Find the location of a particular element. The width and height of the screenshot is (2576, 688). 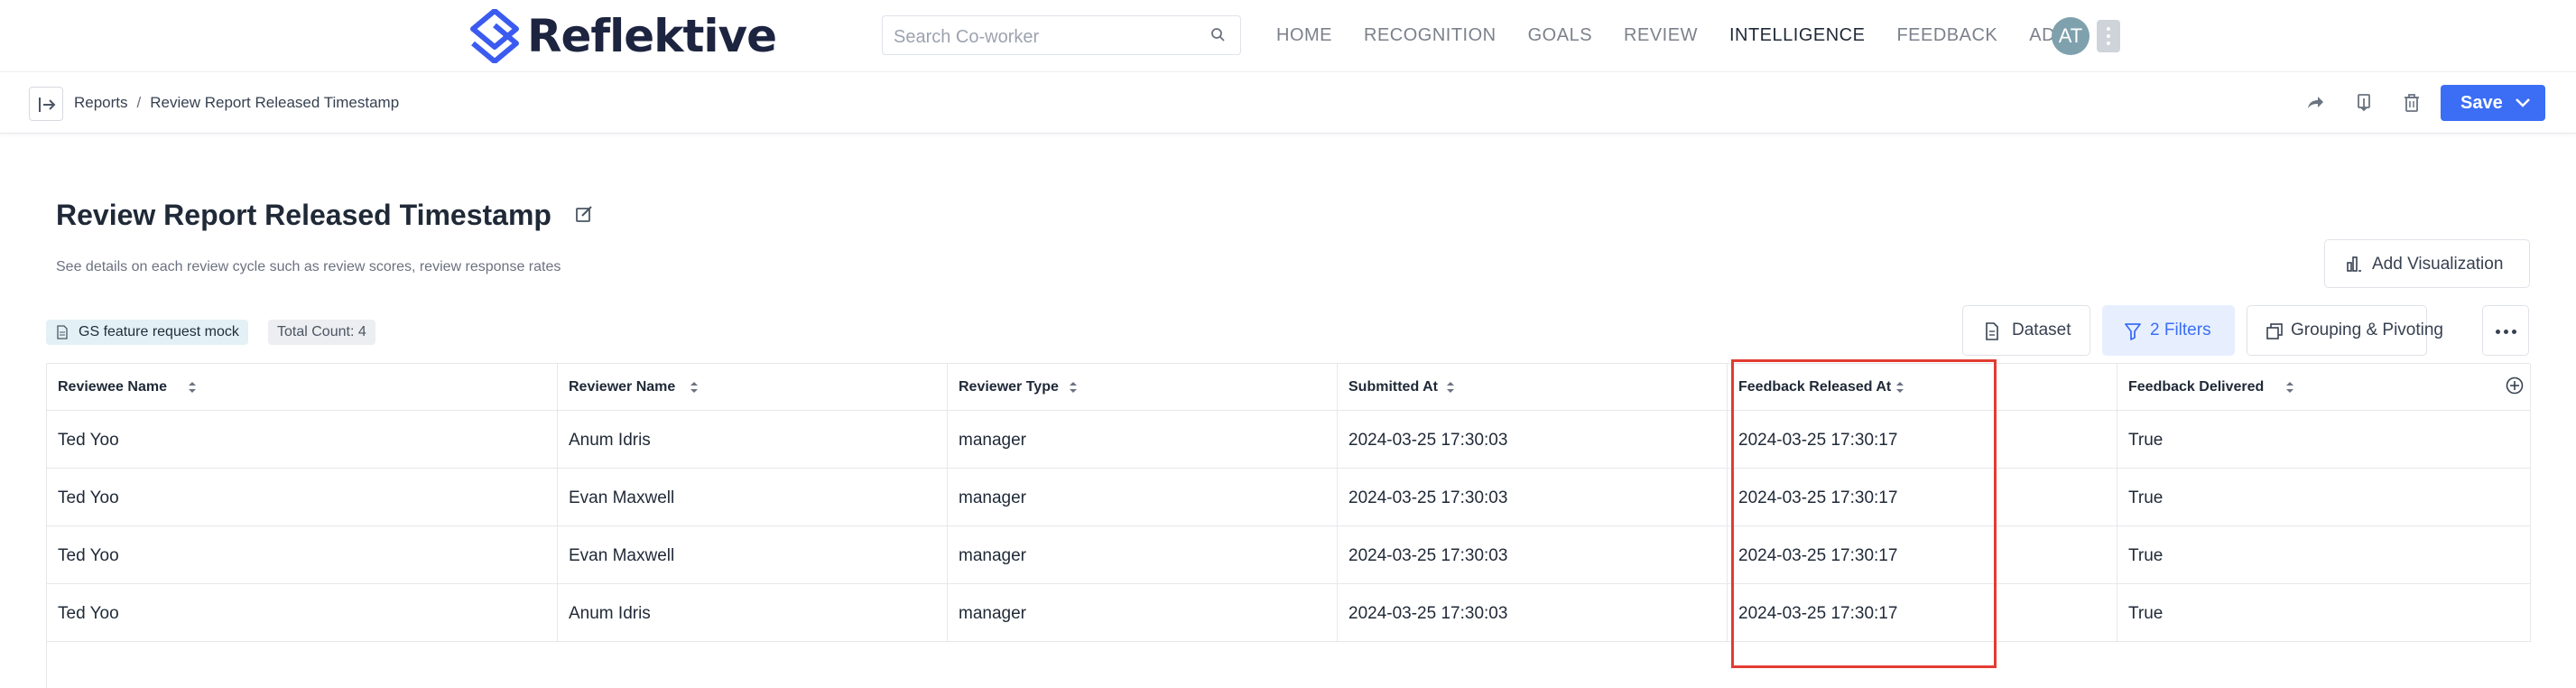

dataset-button: Dataset is located at coordinates (2026, 330).